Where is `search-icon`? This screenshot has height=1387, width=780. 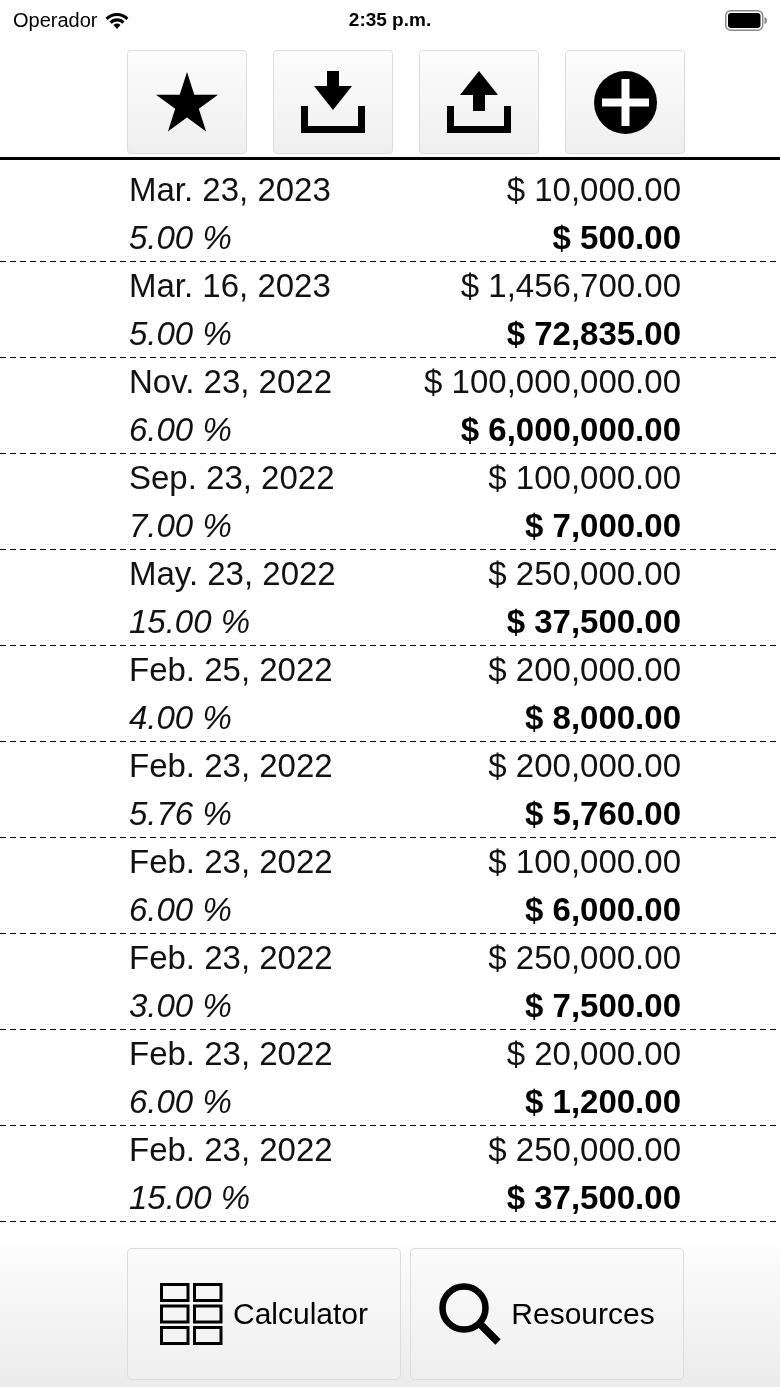
search-icon is located at coordinates (470, 1314).